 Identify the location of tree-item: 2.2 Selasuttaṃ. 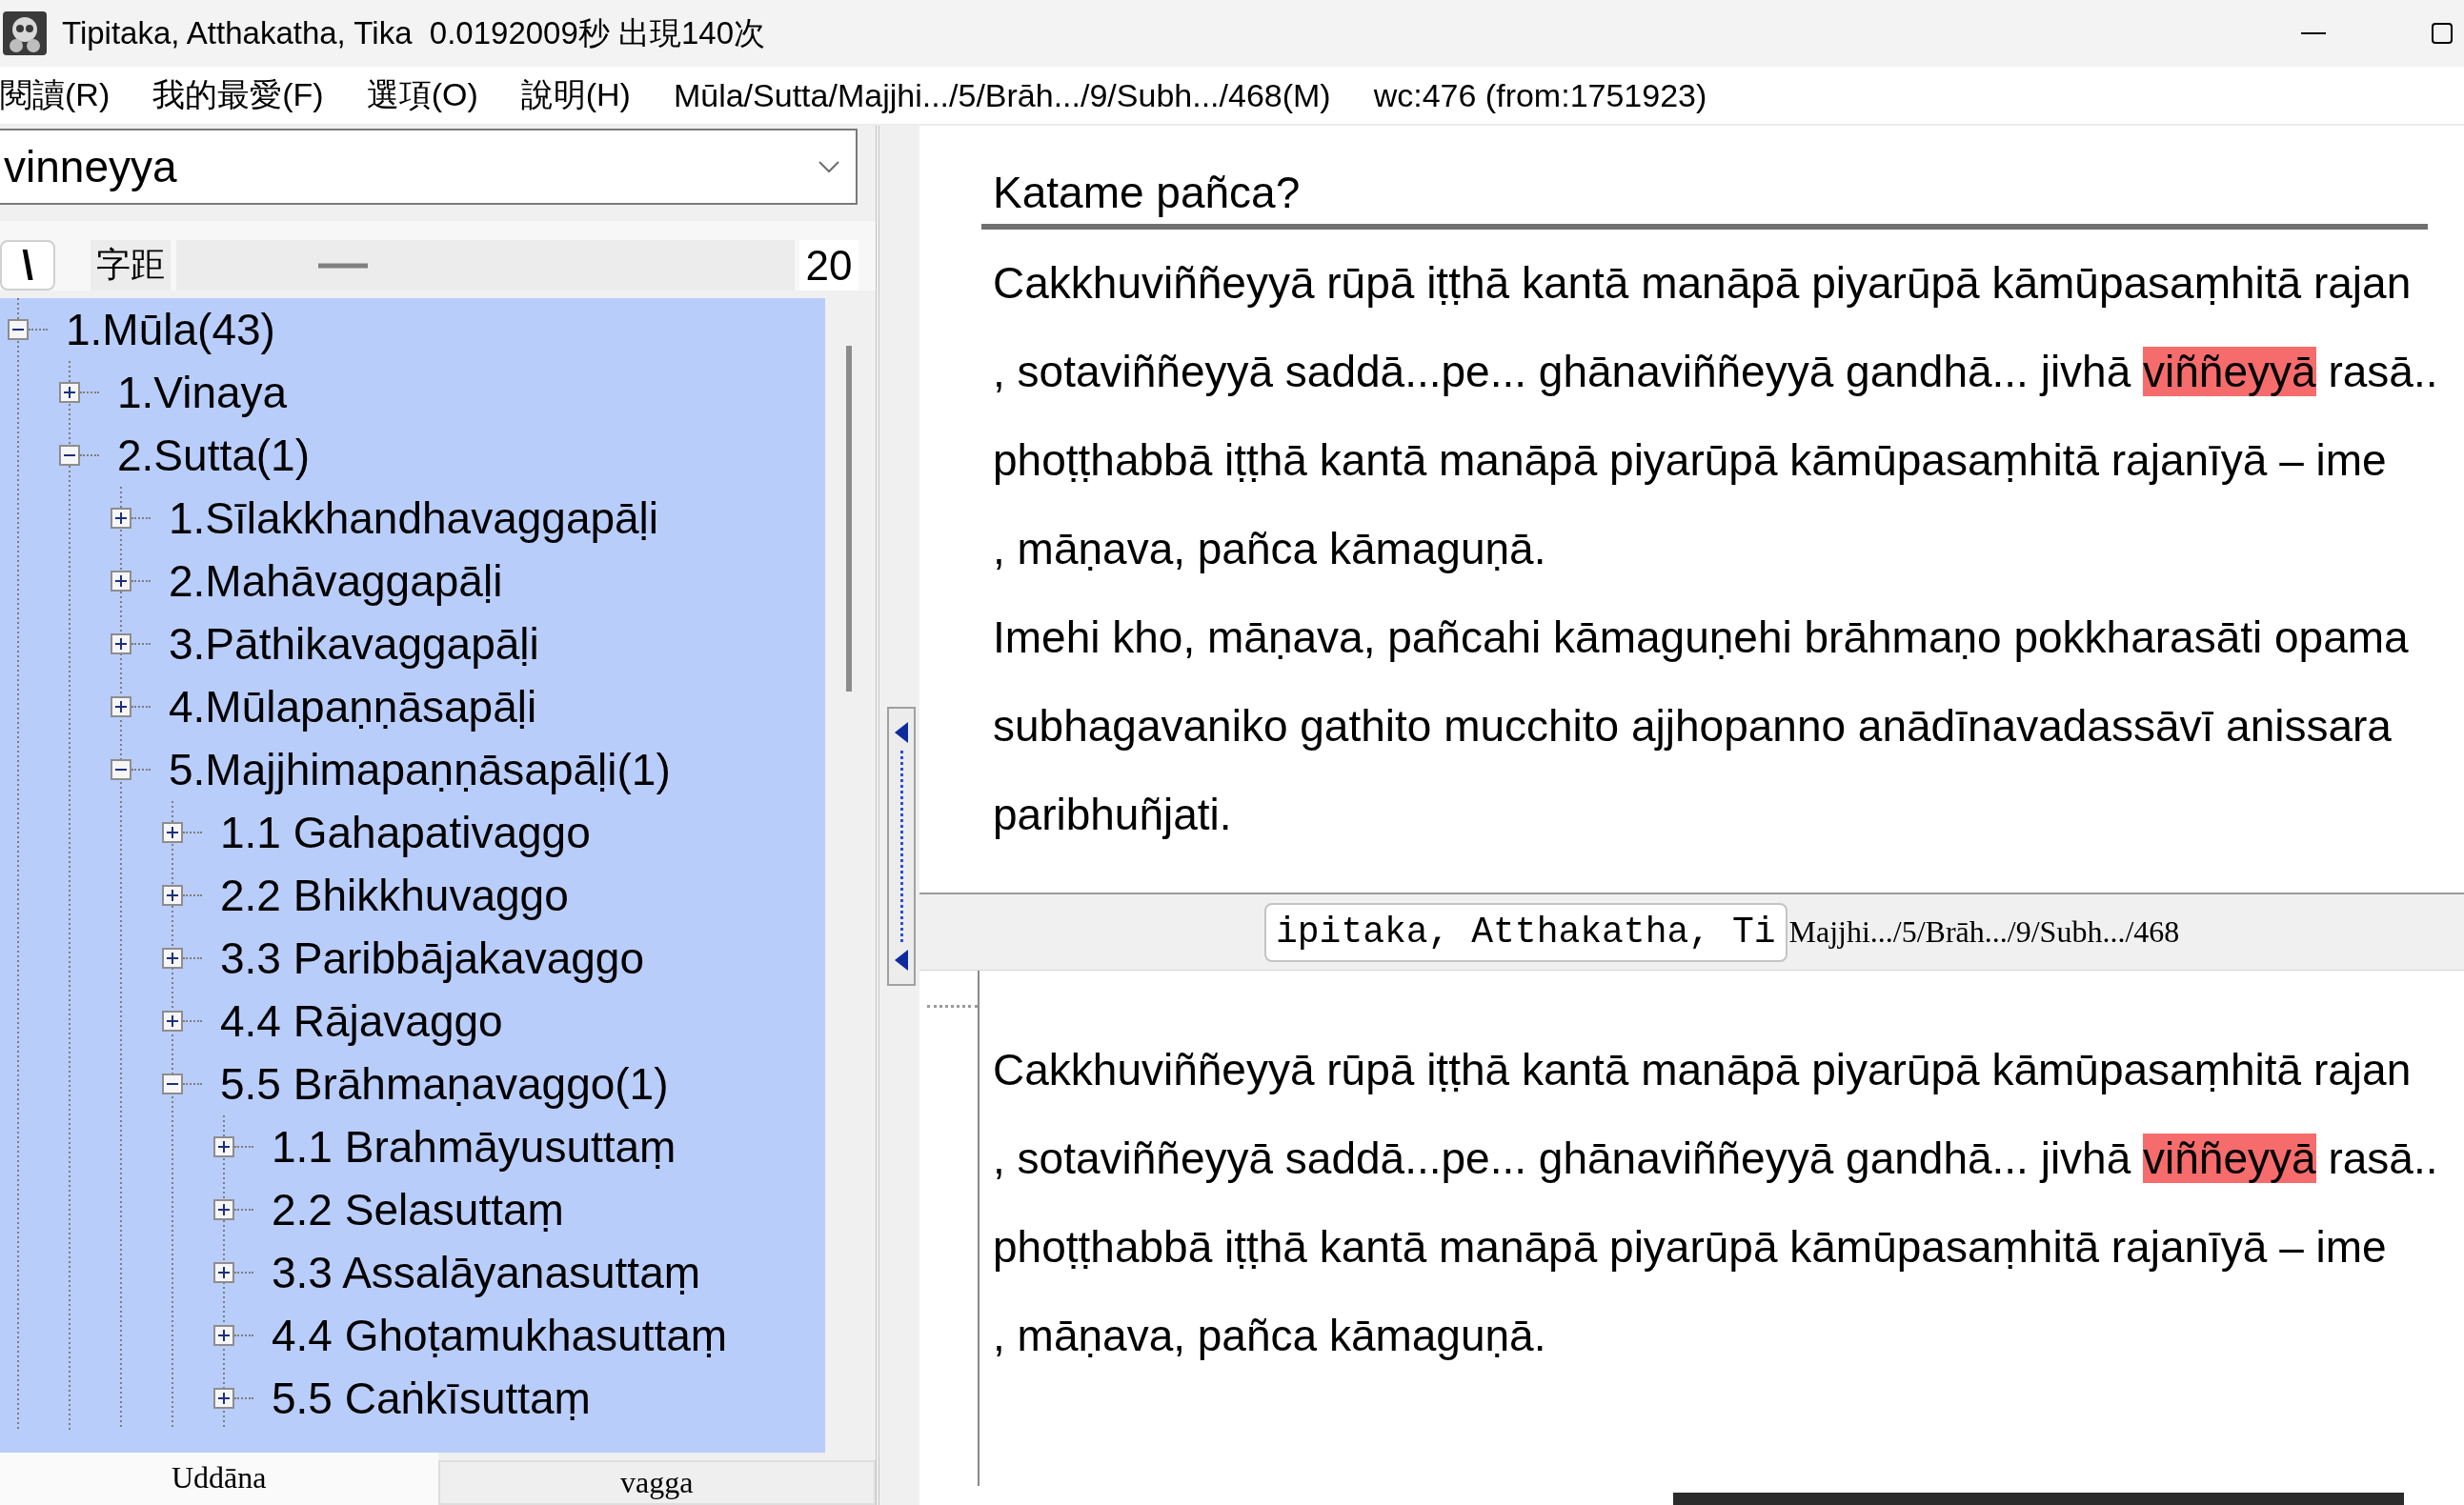
(418, 1209).